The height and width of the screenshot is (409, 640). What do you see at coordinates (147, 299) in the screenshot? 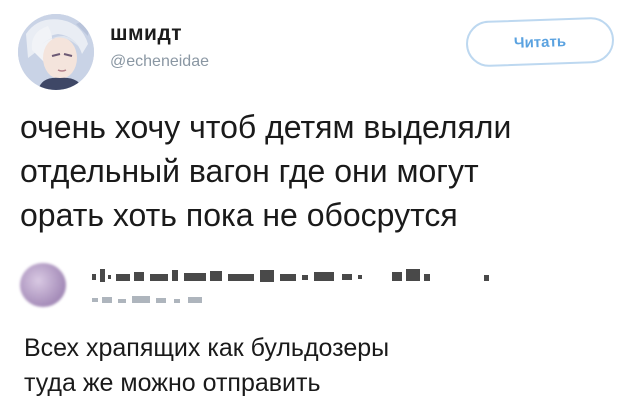
I see `redacted-reply-author-handle` at bounding box center [147, 299].